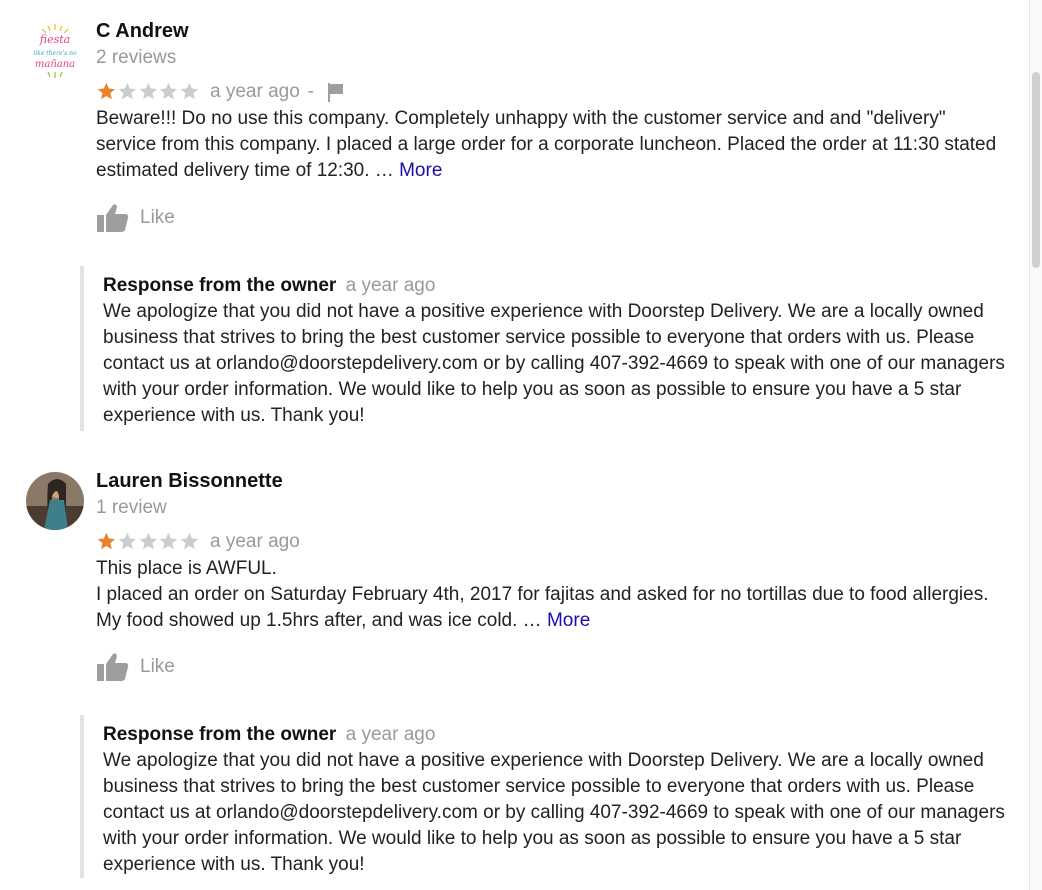  Describe the element at coordinates (55, 64) in the screenshot. I see `svg-text: mañana` at that location.